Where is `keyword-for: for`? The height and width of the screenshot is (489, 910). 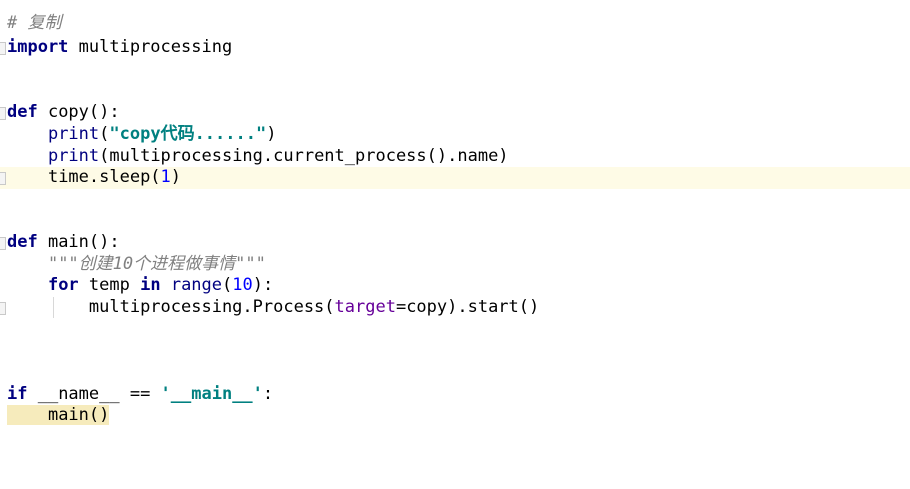
keyword-for: for is located at coordinates (63, 285).